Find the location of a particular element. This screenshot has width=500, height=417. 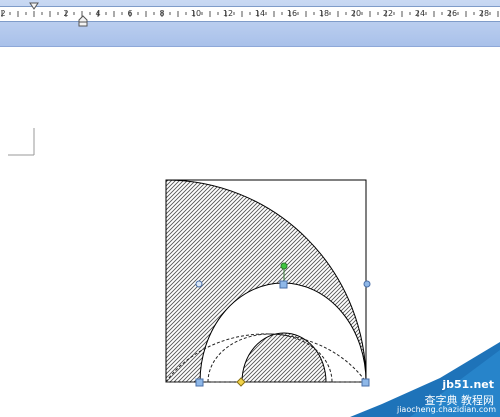

selection-handle-bottom-left is located at coordinates (199, 382).